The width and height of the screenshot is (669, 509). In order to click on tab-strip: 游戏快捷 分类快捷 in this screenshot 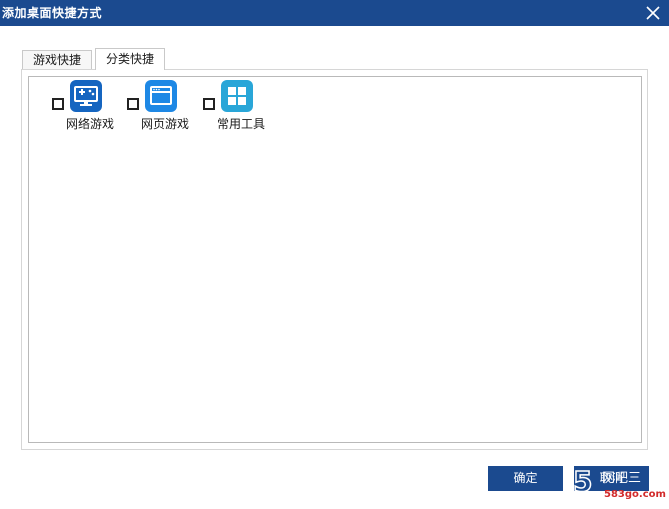, I will do `click(335, 59)`.